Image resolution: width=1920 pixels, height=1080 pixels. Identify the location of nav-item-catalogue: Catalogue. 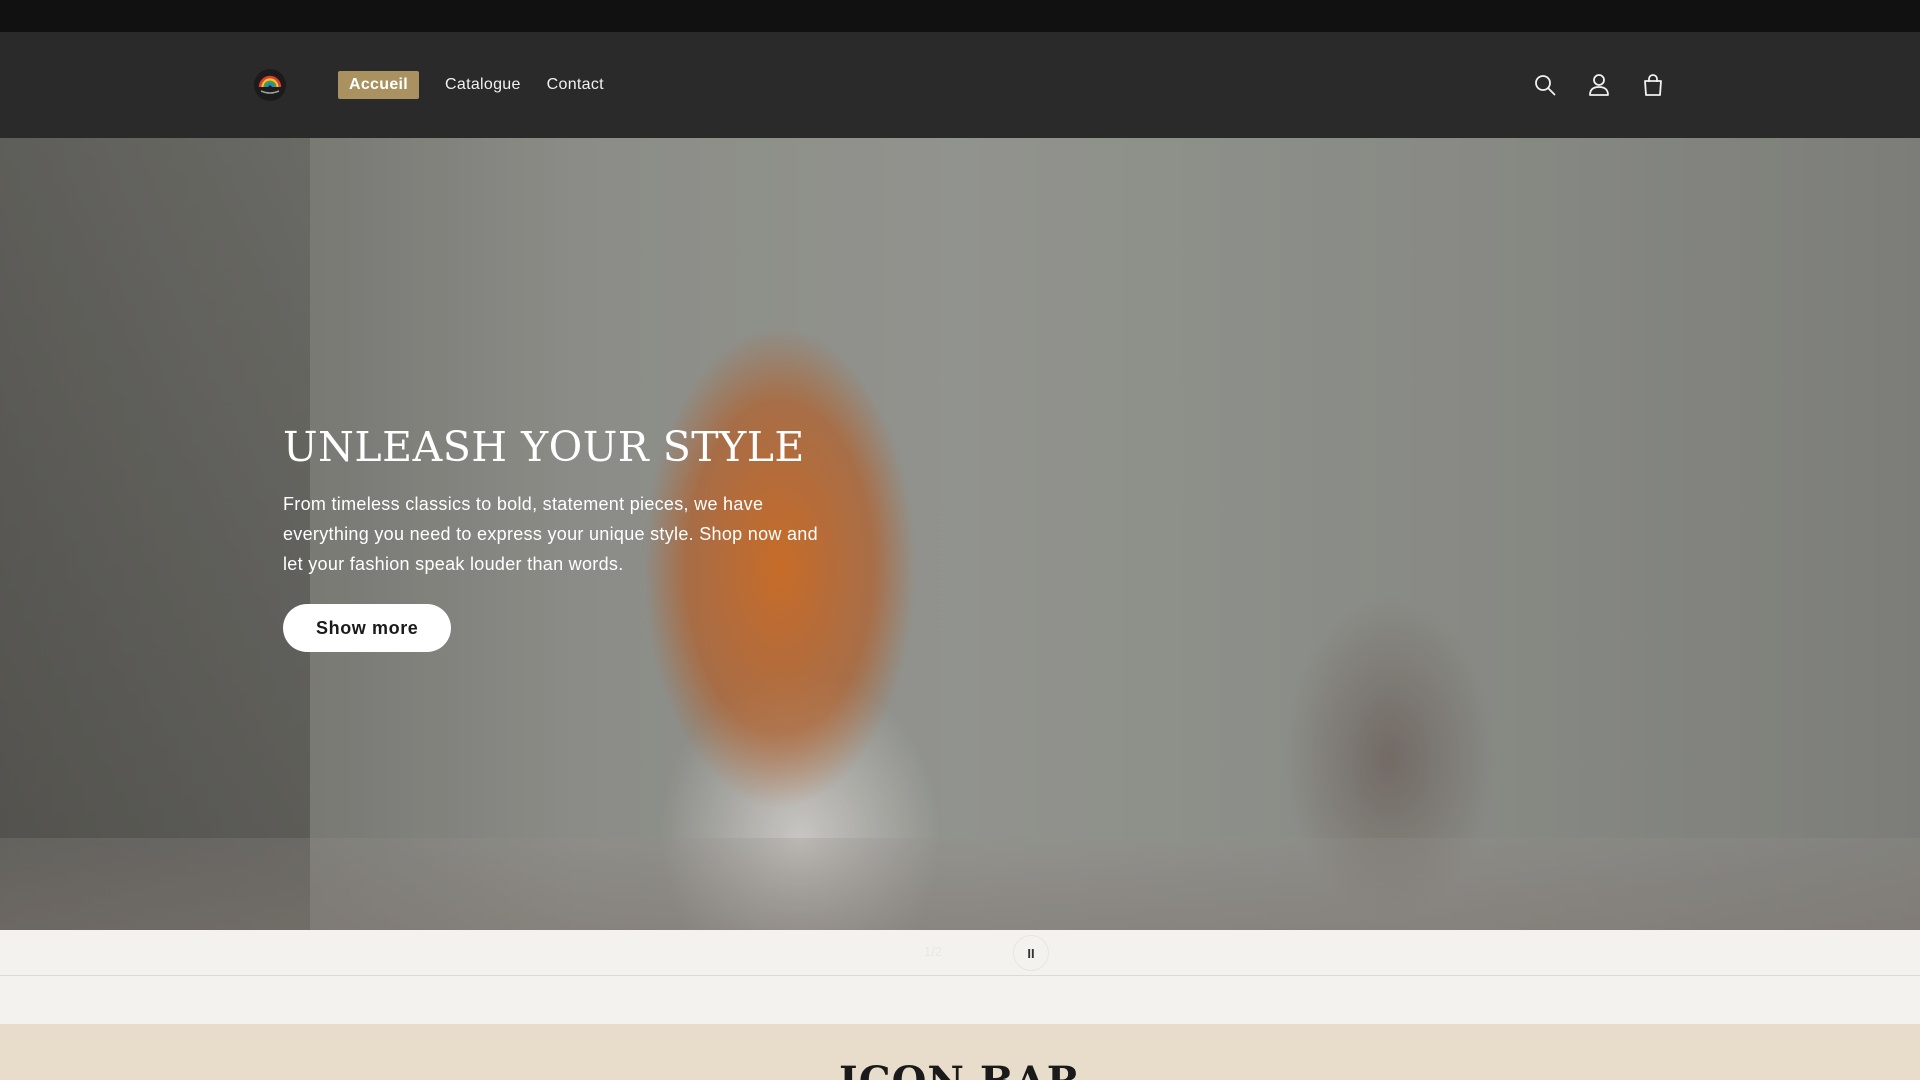
(483, 85).